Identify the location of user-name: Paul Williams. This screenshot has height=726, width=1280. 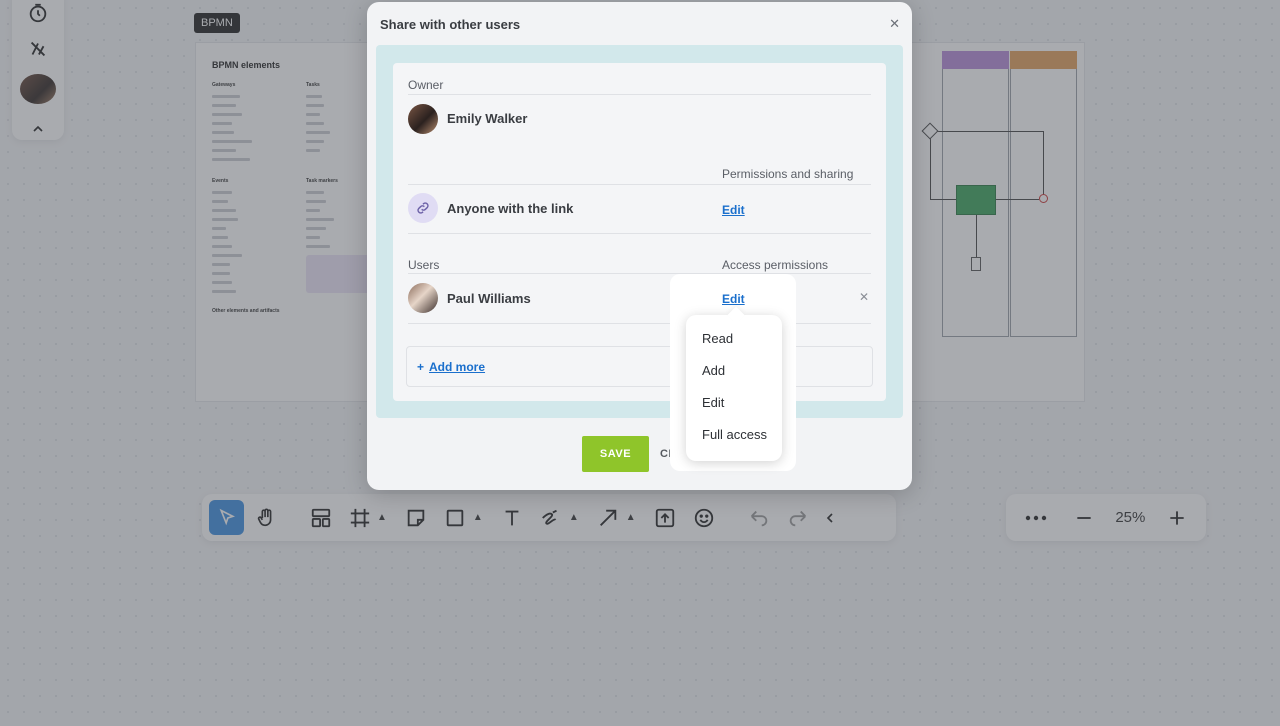
(489, 298).